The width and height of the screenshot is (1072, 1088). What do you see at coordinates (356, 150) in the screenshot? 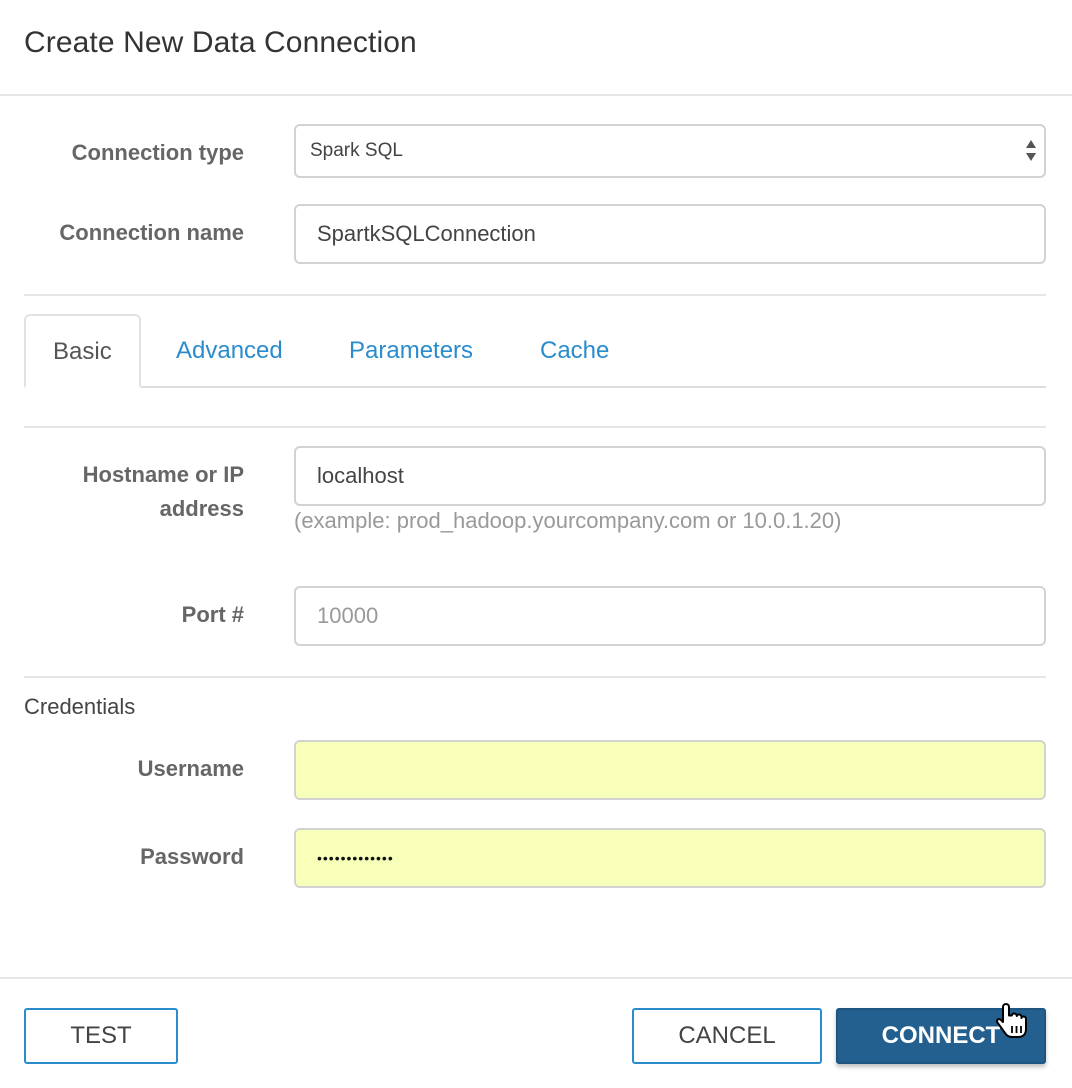
I see `connection-type-value: Spark SQL` at bounding box center [356, 150].